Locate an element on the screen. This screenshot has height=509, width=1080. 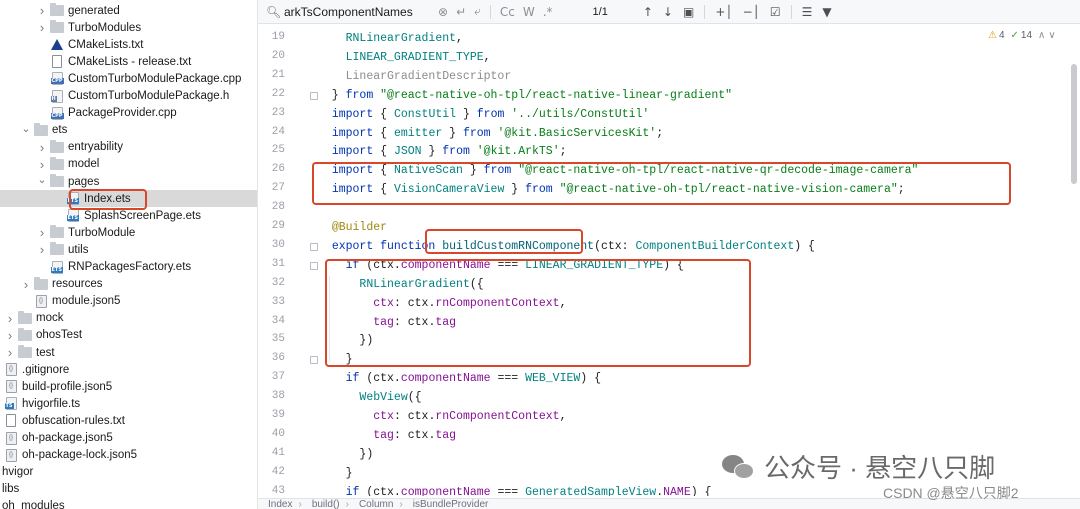
whole-word-toggle: W is located at coordinates (529, 12).